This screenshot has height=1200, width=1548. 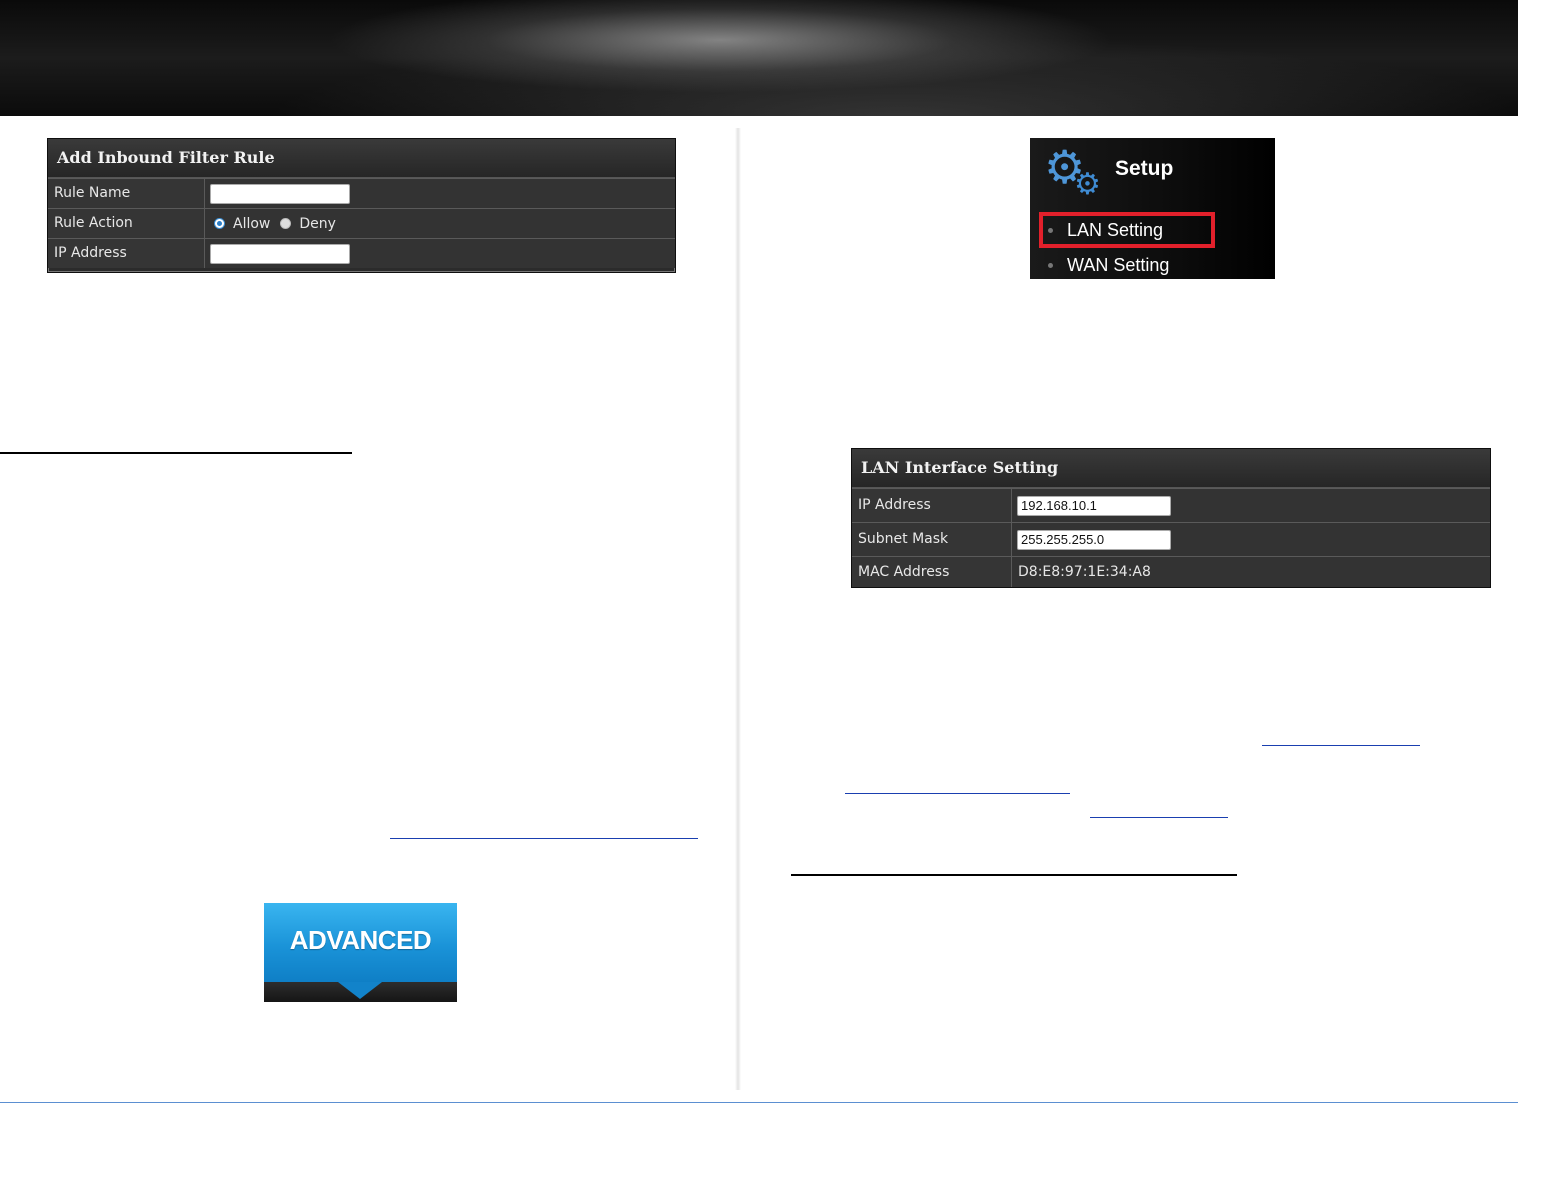 I want to click on tab-pointer-icon, so click(x=360, y=990).